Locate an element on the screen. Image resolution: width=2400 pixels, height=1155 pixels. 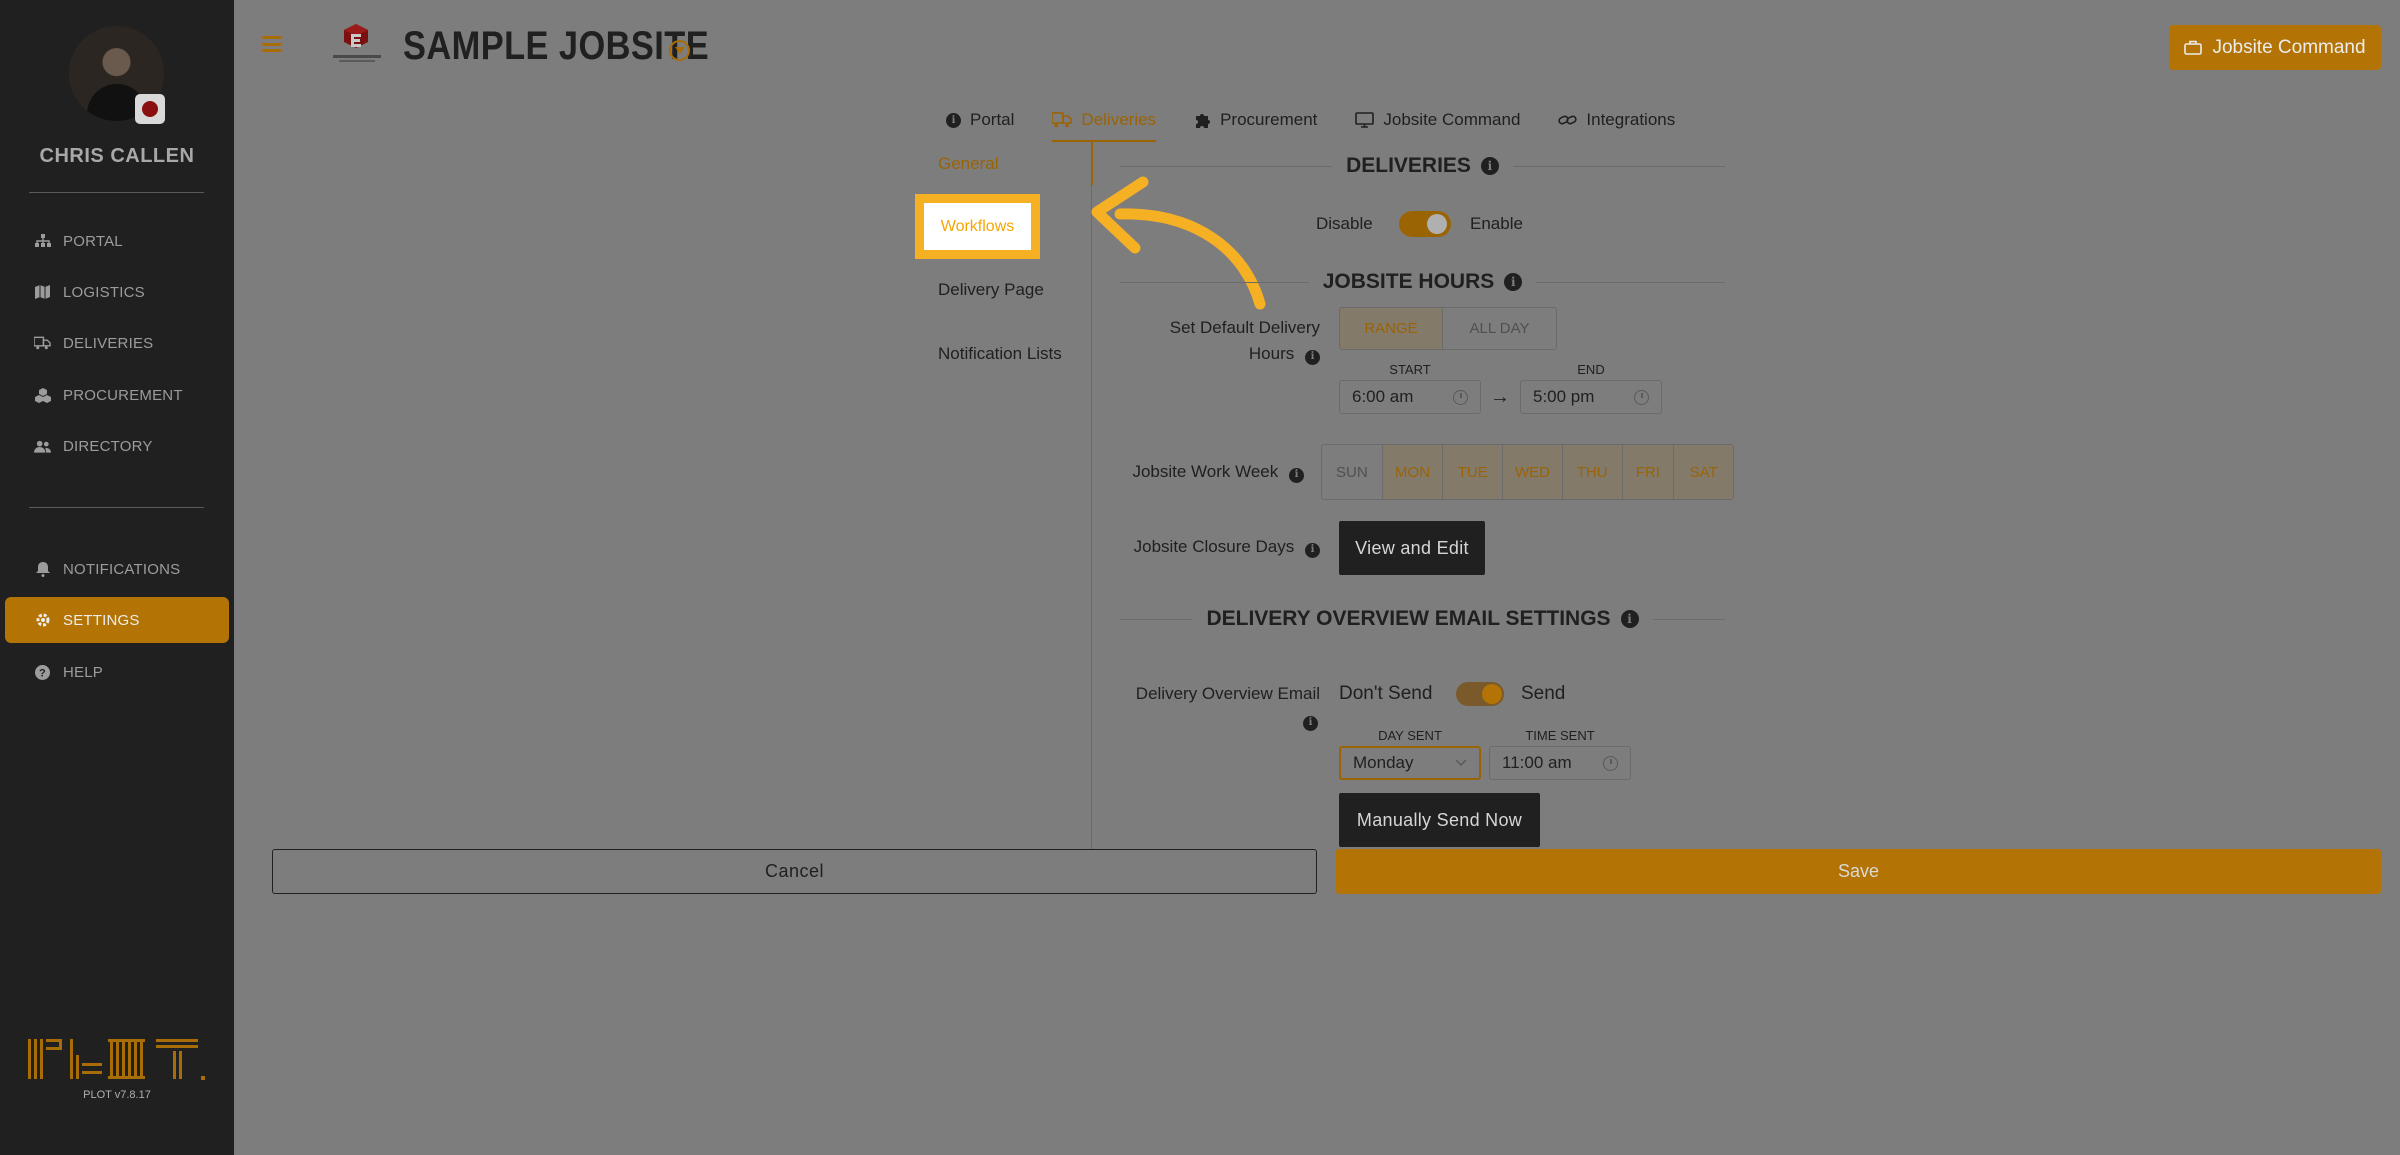
save-button: Save is located at coordinates (1858, 871).